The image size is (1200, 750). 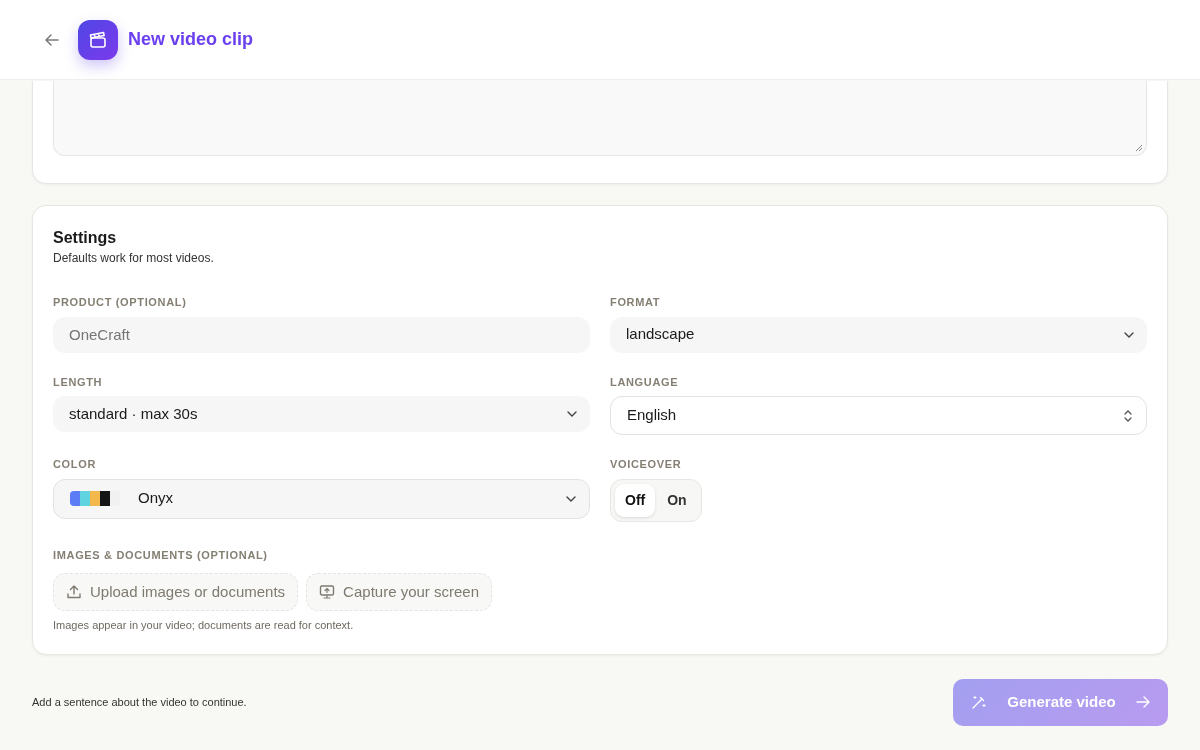 I want to click on resize-grip-icon, so click(x=1139, y=148).